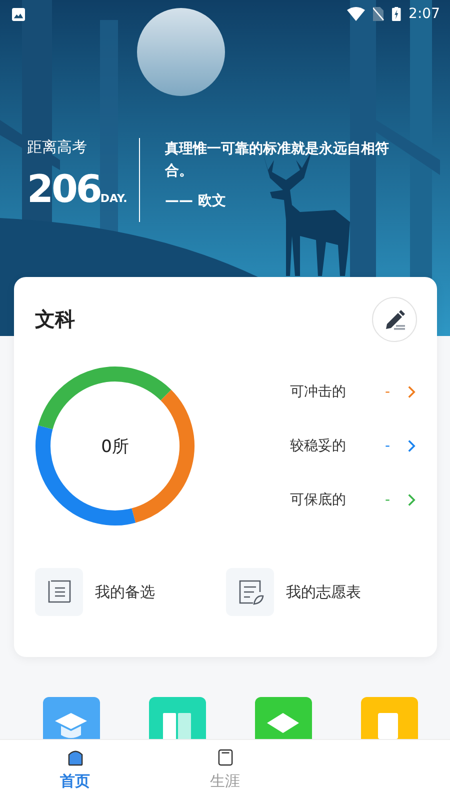 The height and width of the screenshot is (800, 450). Describe the element at coordinates (337, 392) in the screenshot. I see `category-label: 可冲击的` at that location.